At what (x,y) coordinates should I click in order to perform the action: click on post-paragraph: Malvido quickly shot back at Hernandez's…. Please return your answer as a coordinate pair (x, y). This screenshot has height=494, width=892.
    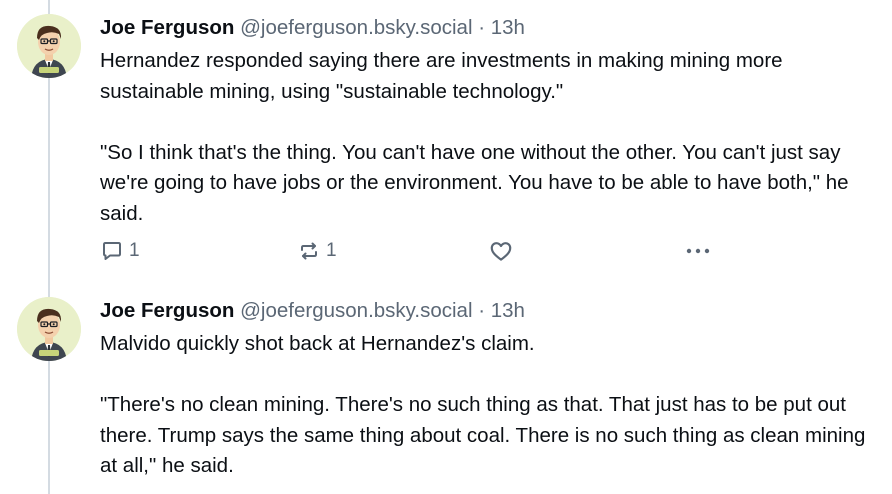
    Looking at the image, I should click on (317, 343).